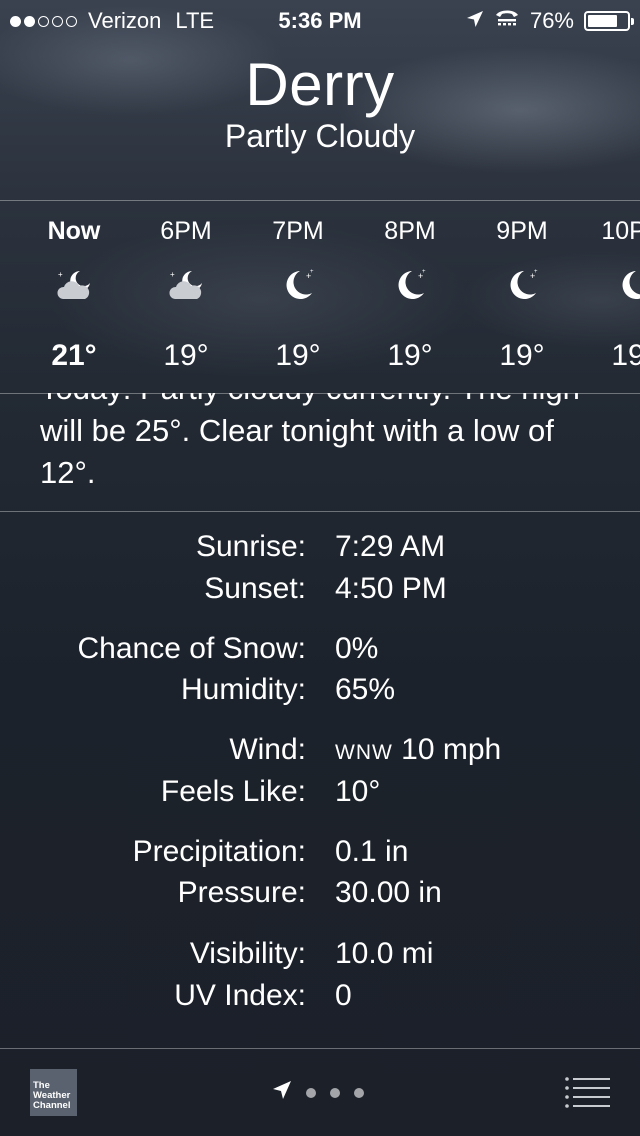 Image resolution: width=640 pixels, height=1136 pixels. I want to click on location-arrow-icon, so click(282, 1092).